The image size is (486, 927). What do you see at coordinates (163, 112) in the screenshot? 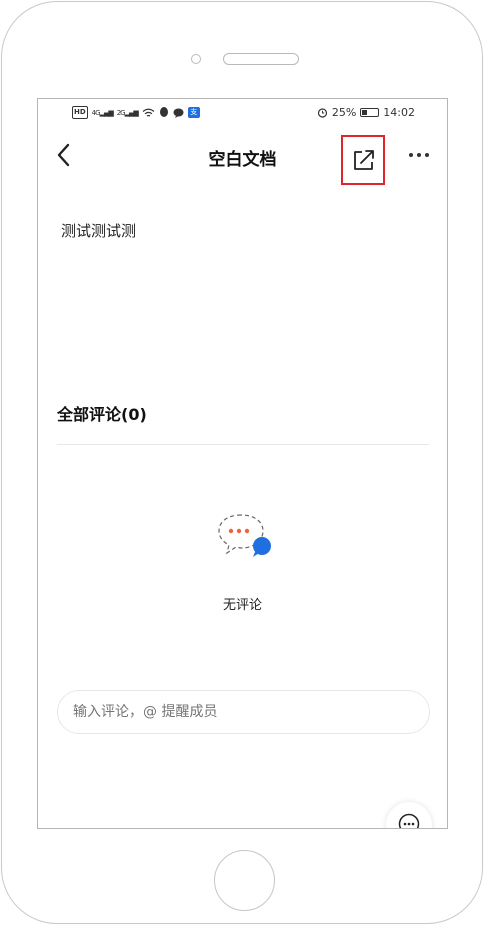
I see `qq-icon` at bounding box center [163, 112].